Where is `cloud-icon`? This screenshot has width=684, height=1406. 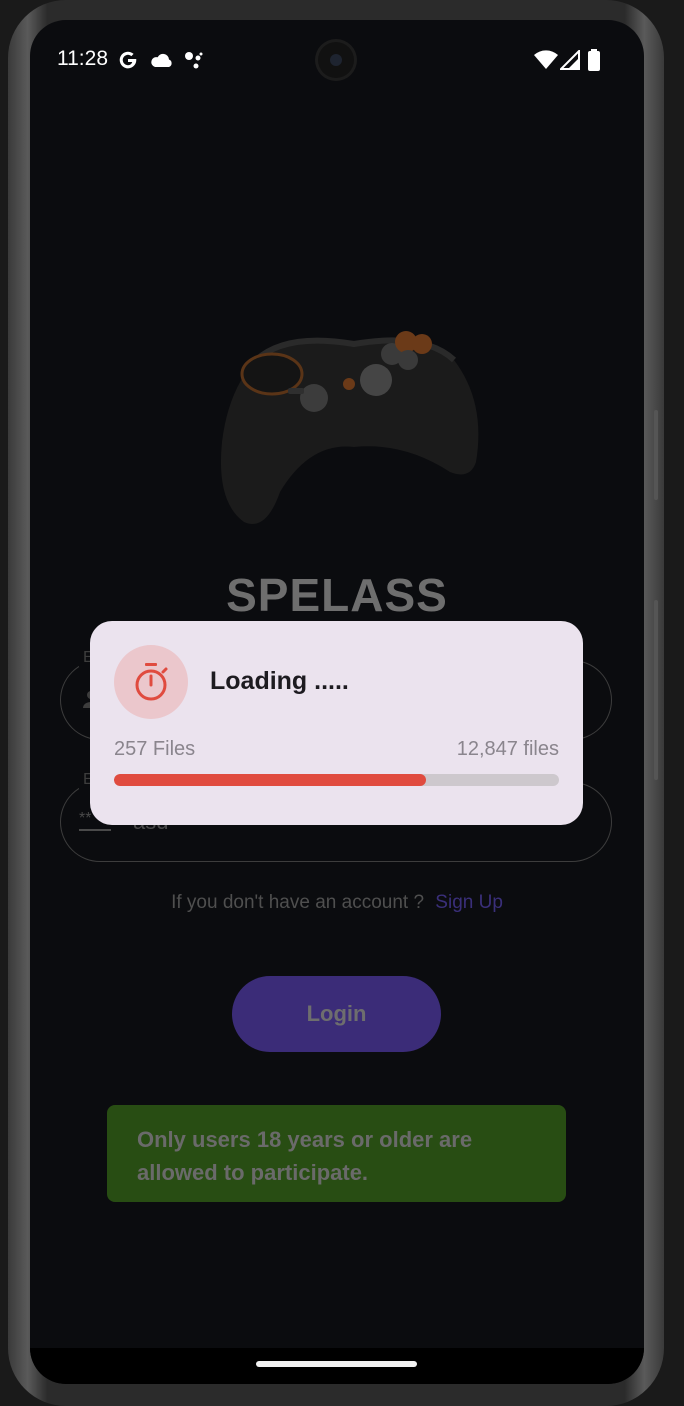 cloud-icon is located at coordinates (161, 60).